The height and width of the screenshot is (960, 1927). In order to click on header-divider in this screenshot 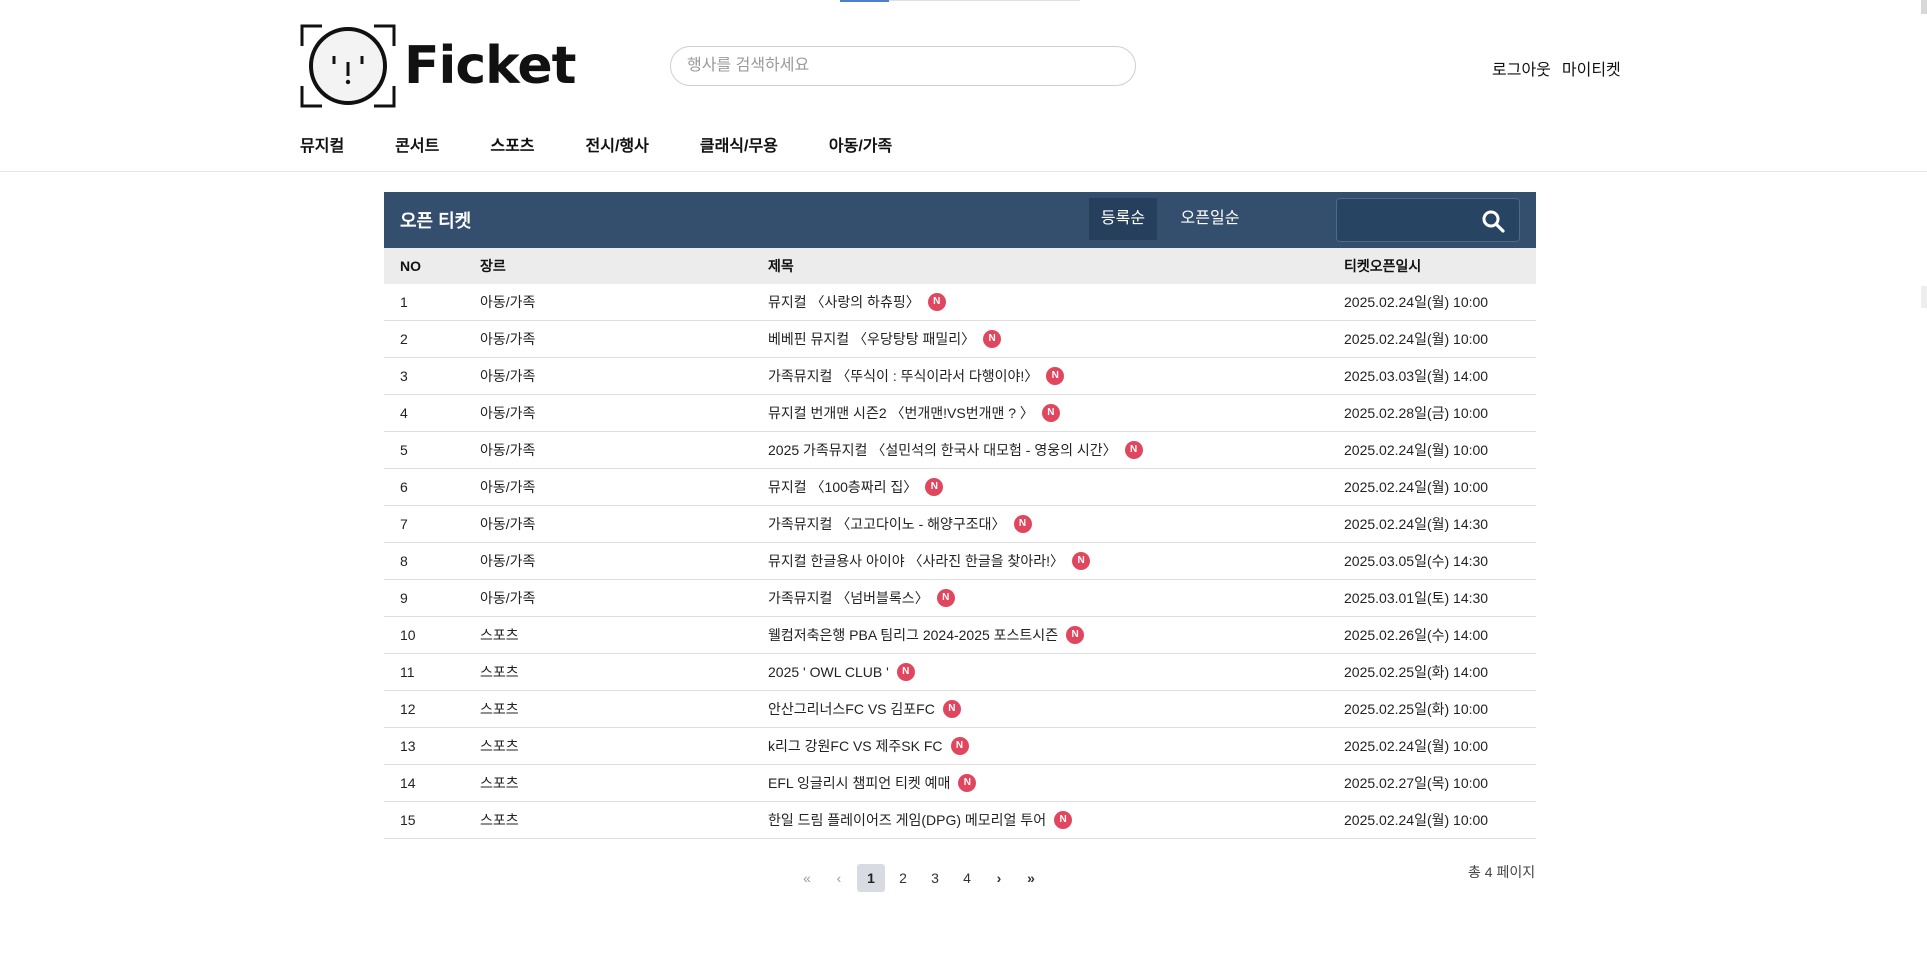, I will do `click(963, 171)`.